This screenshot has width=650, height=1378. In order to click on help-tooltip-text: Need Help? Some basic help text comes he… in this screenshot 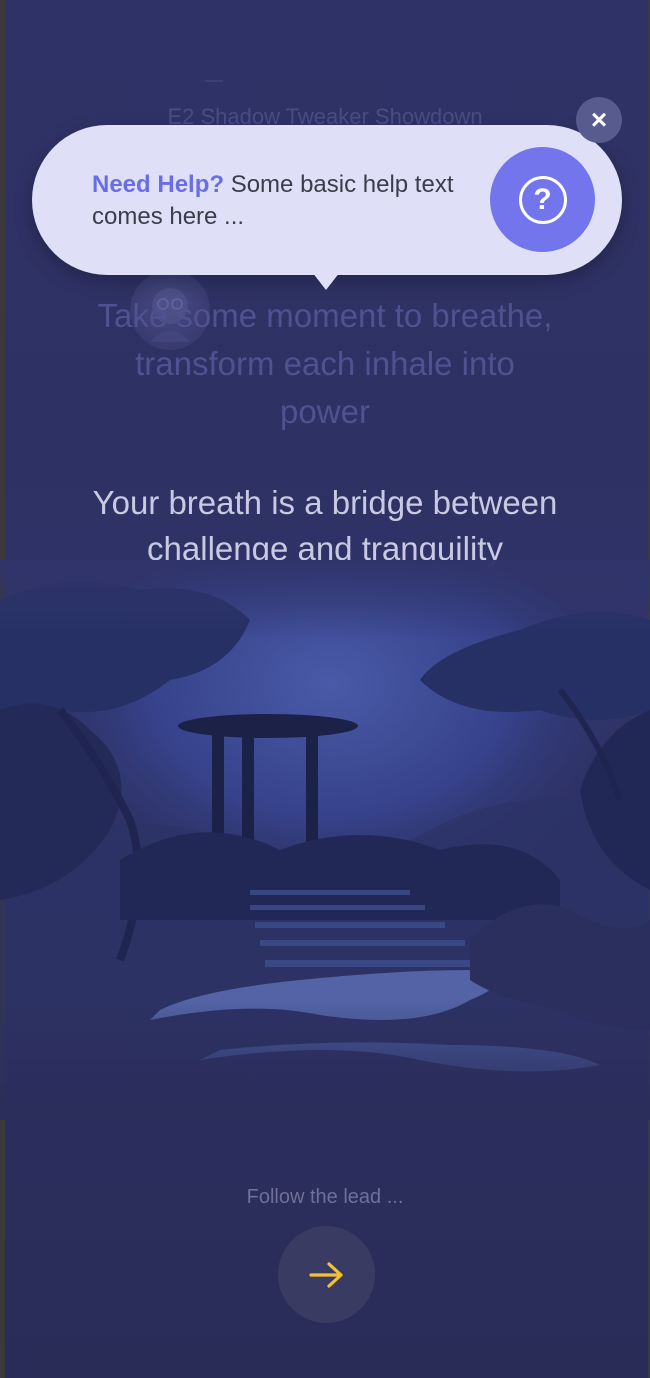, I will do `click(282, 201)`.